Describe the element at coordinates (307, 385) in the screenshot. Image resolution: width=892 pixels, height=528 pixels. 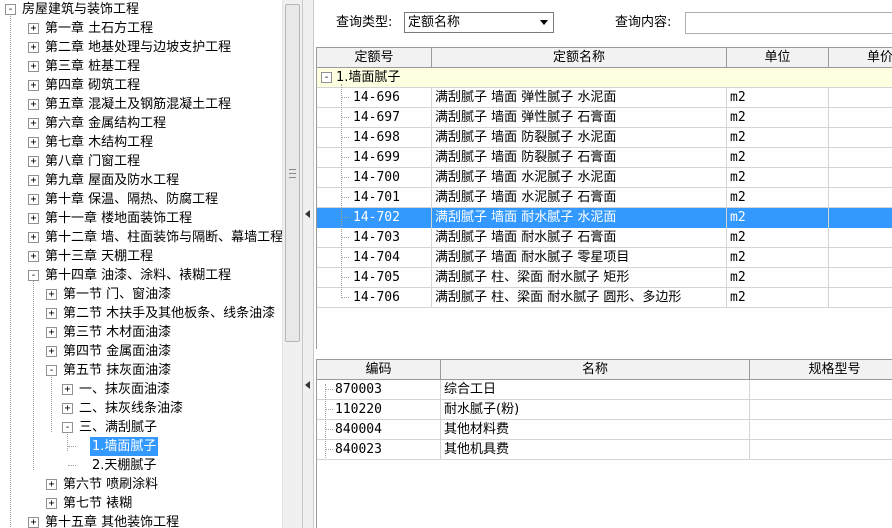
I see `collapse-left-arrow-icon` at that location.